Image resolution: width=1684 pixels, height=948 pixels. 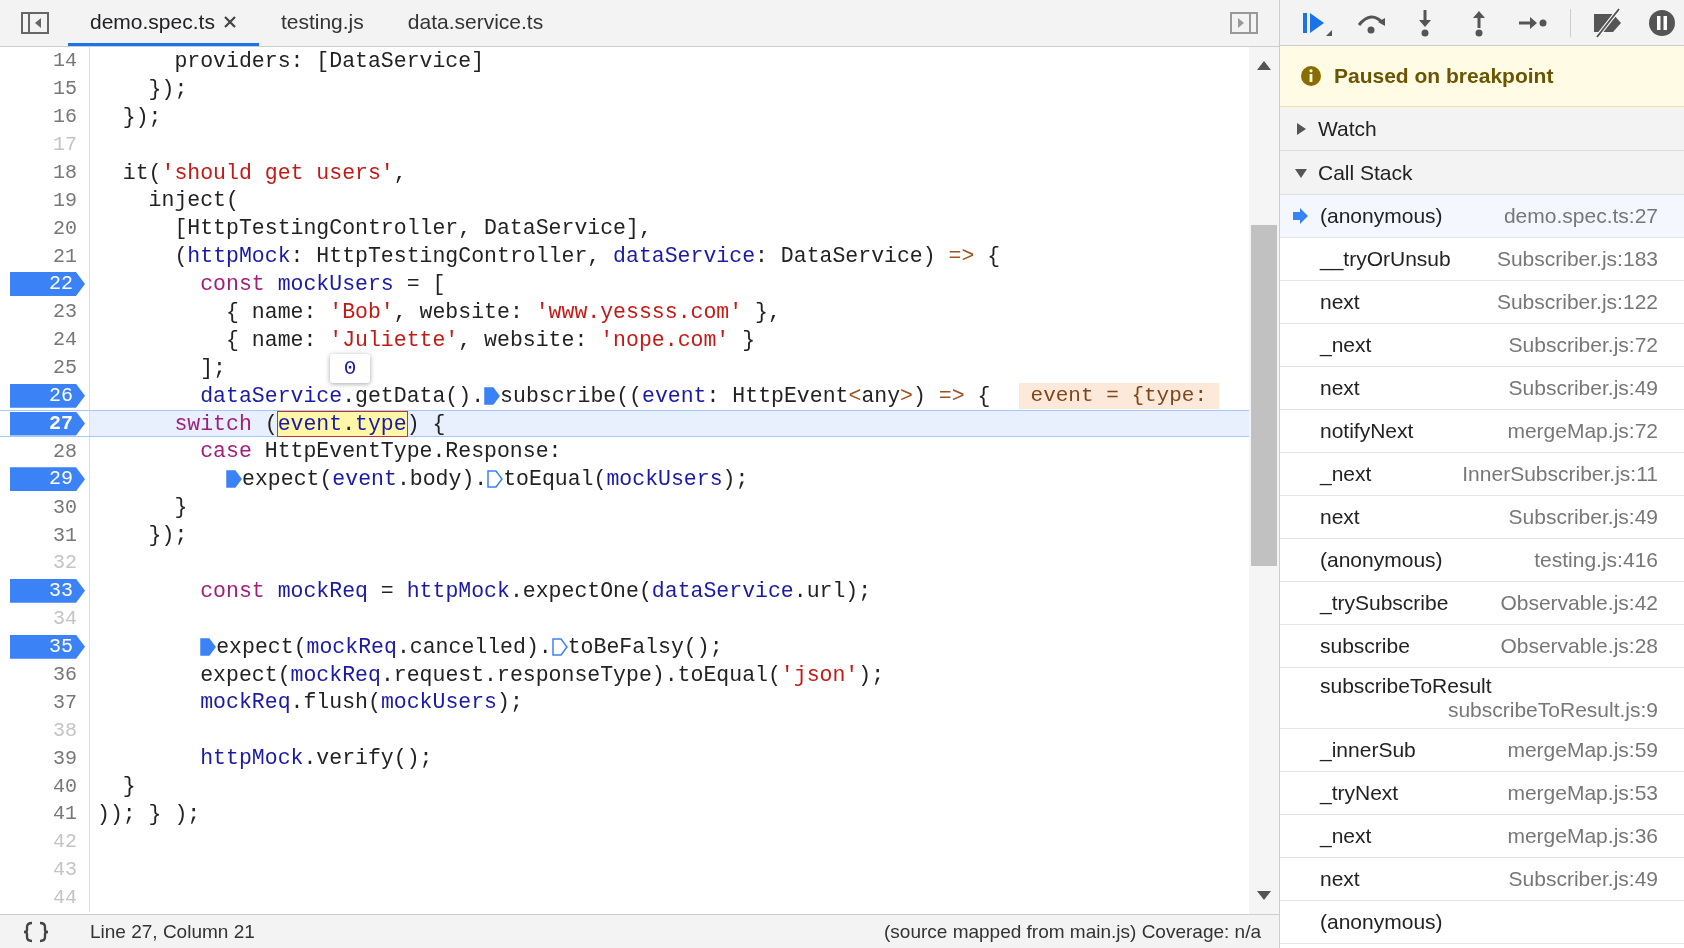 What do you see at coordinates (71, 200) in the screenshot?
I see `line-number: 19` at bounding box center [71, 200].